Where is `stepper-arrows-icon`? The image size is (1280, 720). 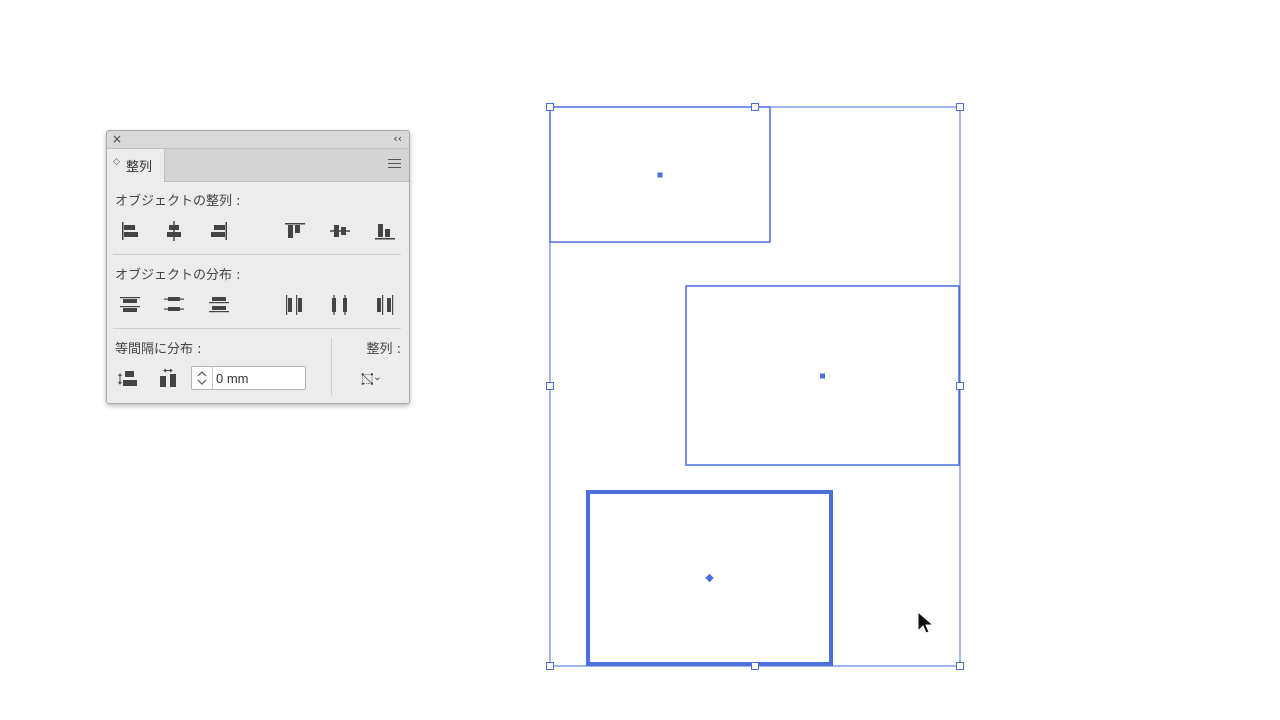
stepper-arrows-icon is located at coordinates (202, 378).